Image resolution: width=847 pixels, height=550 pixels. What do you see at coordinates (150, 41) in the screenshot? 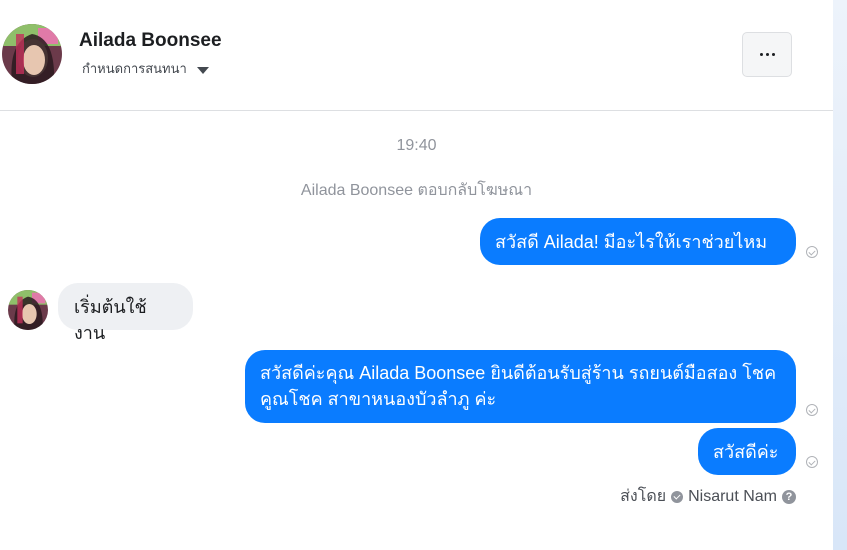
I see `contact-name: Ailada Boonsee` at bounding box center [150, 41].